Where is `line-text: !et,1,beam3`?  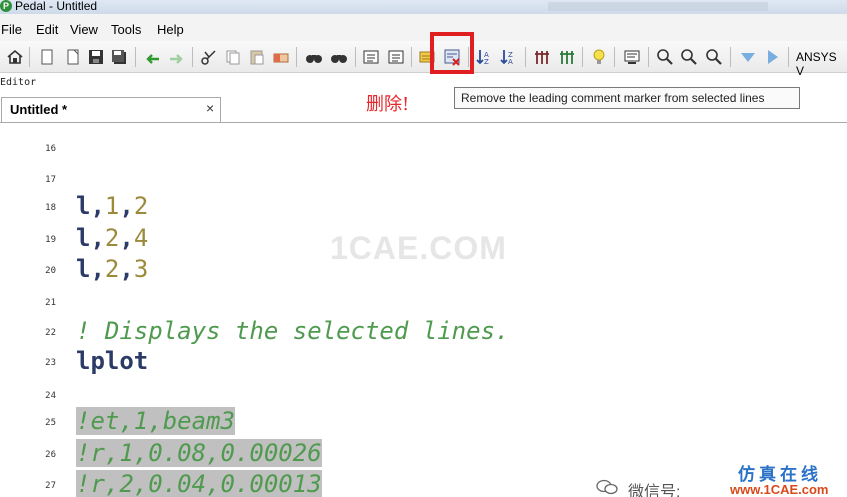
line-text: !et,1,beam3 is located at coordinates (155, 421).